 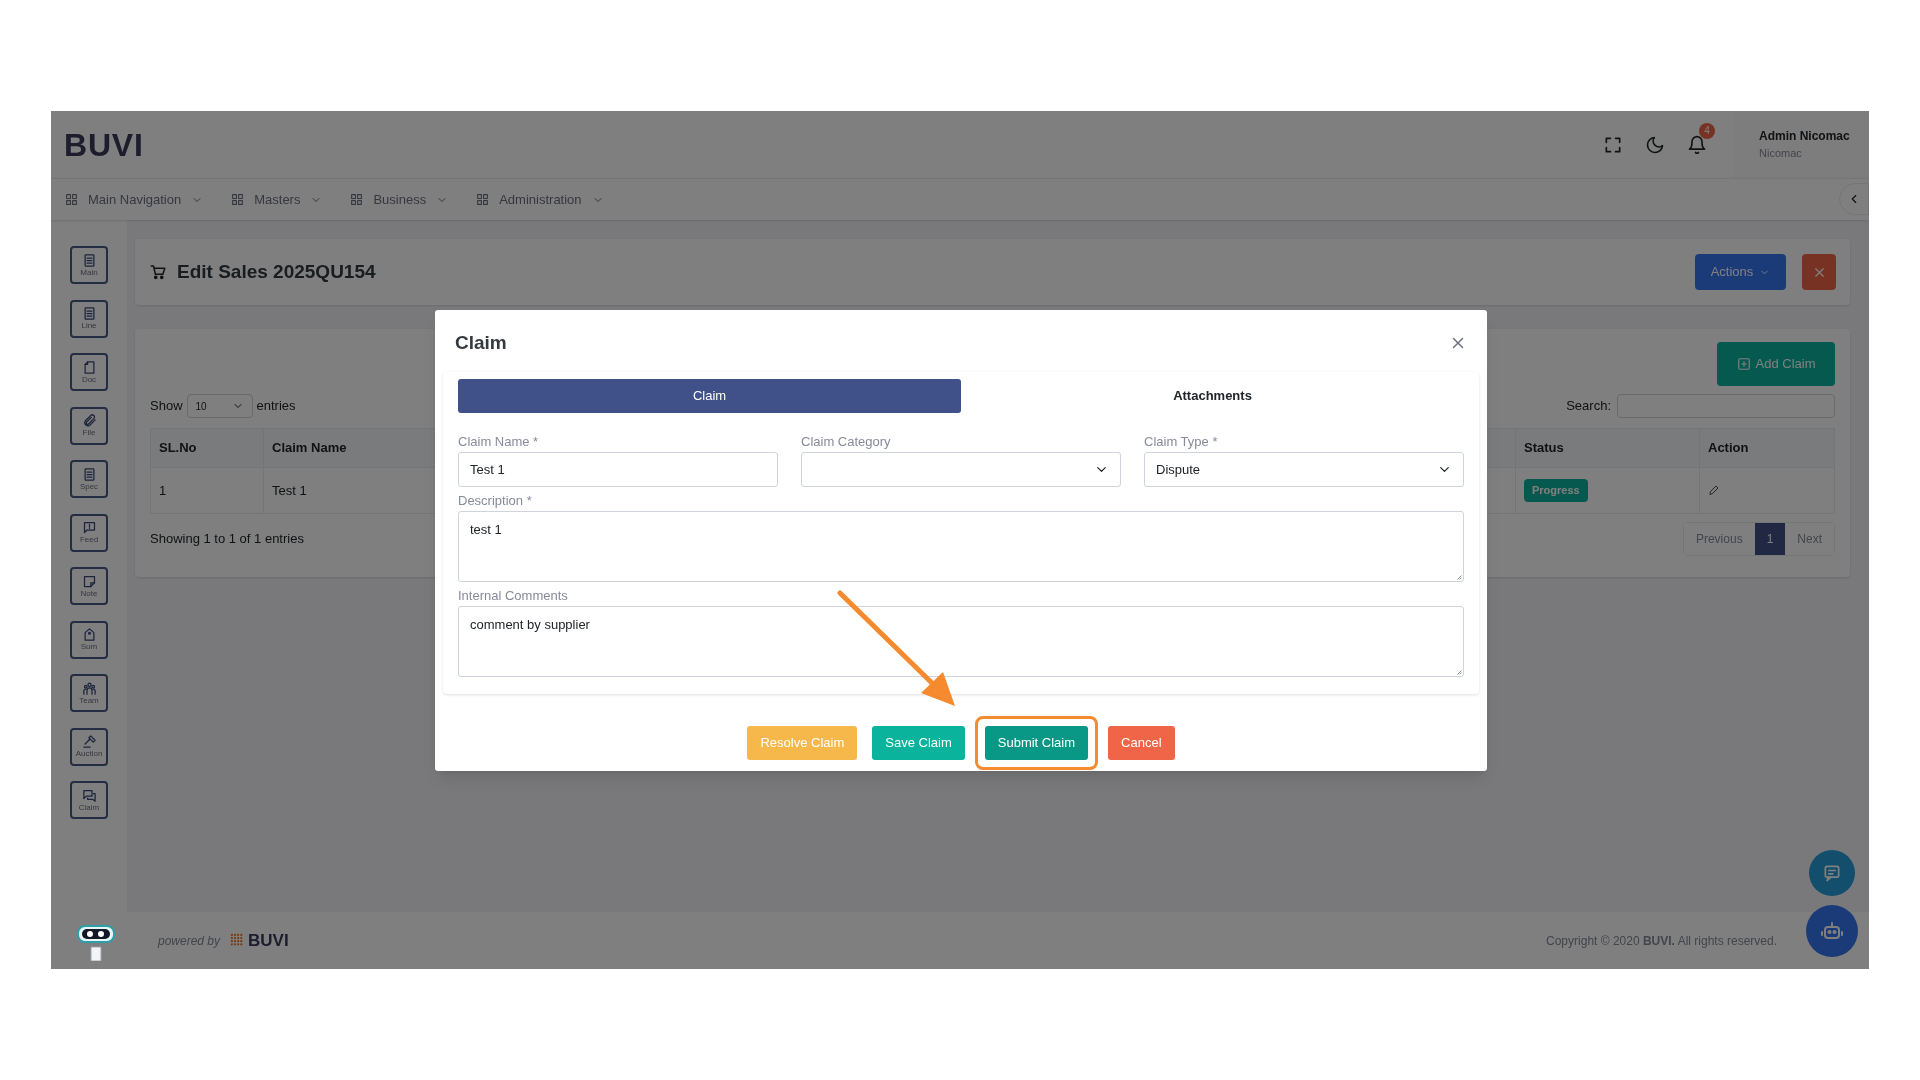 I want to click on table-info: Showing 1 to 1 of 1 entries, so click(x=227, y=539).